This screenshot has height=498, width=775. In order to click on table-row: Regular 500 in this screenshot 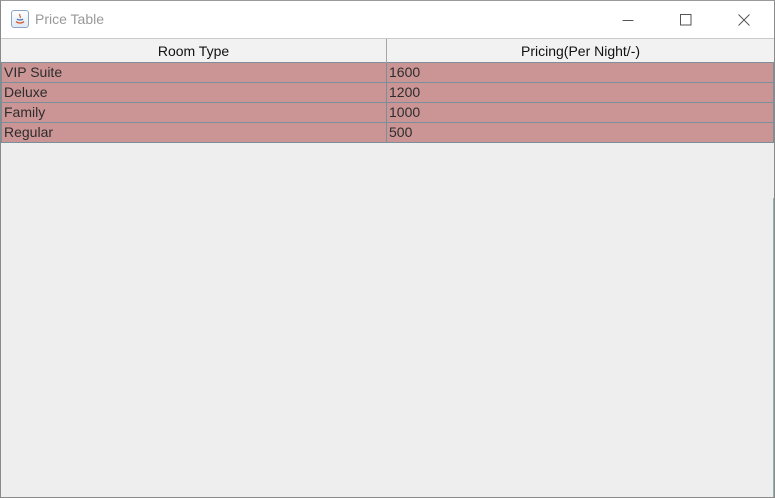, I will do `click(387, 133)`.